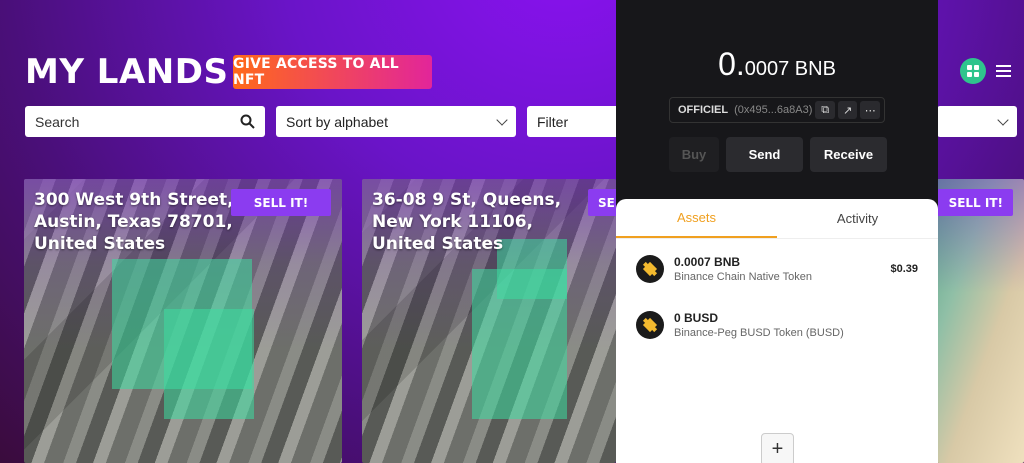 The height and width of the screenshot is (463, 1024). What do you see at coordinates (145, 121) in the screenshot?
I see `search-input: Search` at bounding box center [145, 121].